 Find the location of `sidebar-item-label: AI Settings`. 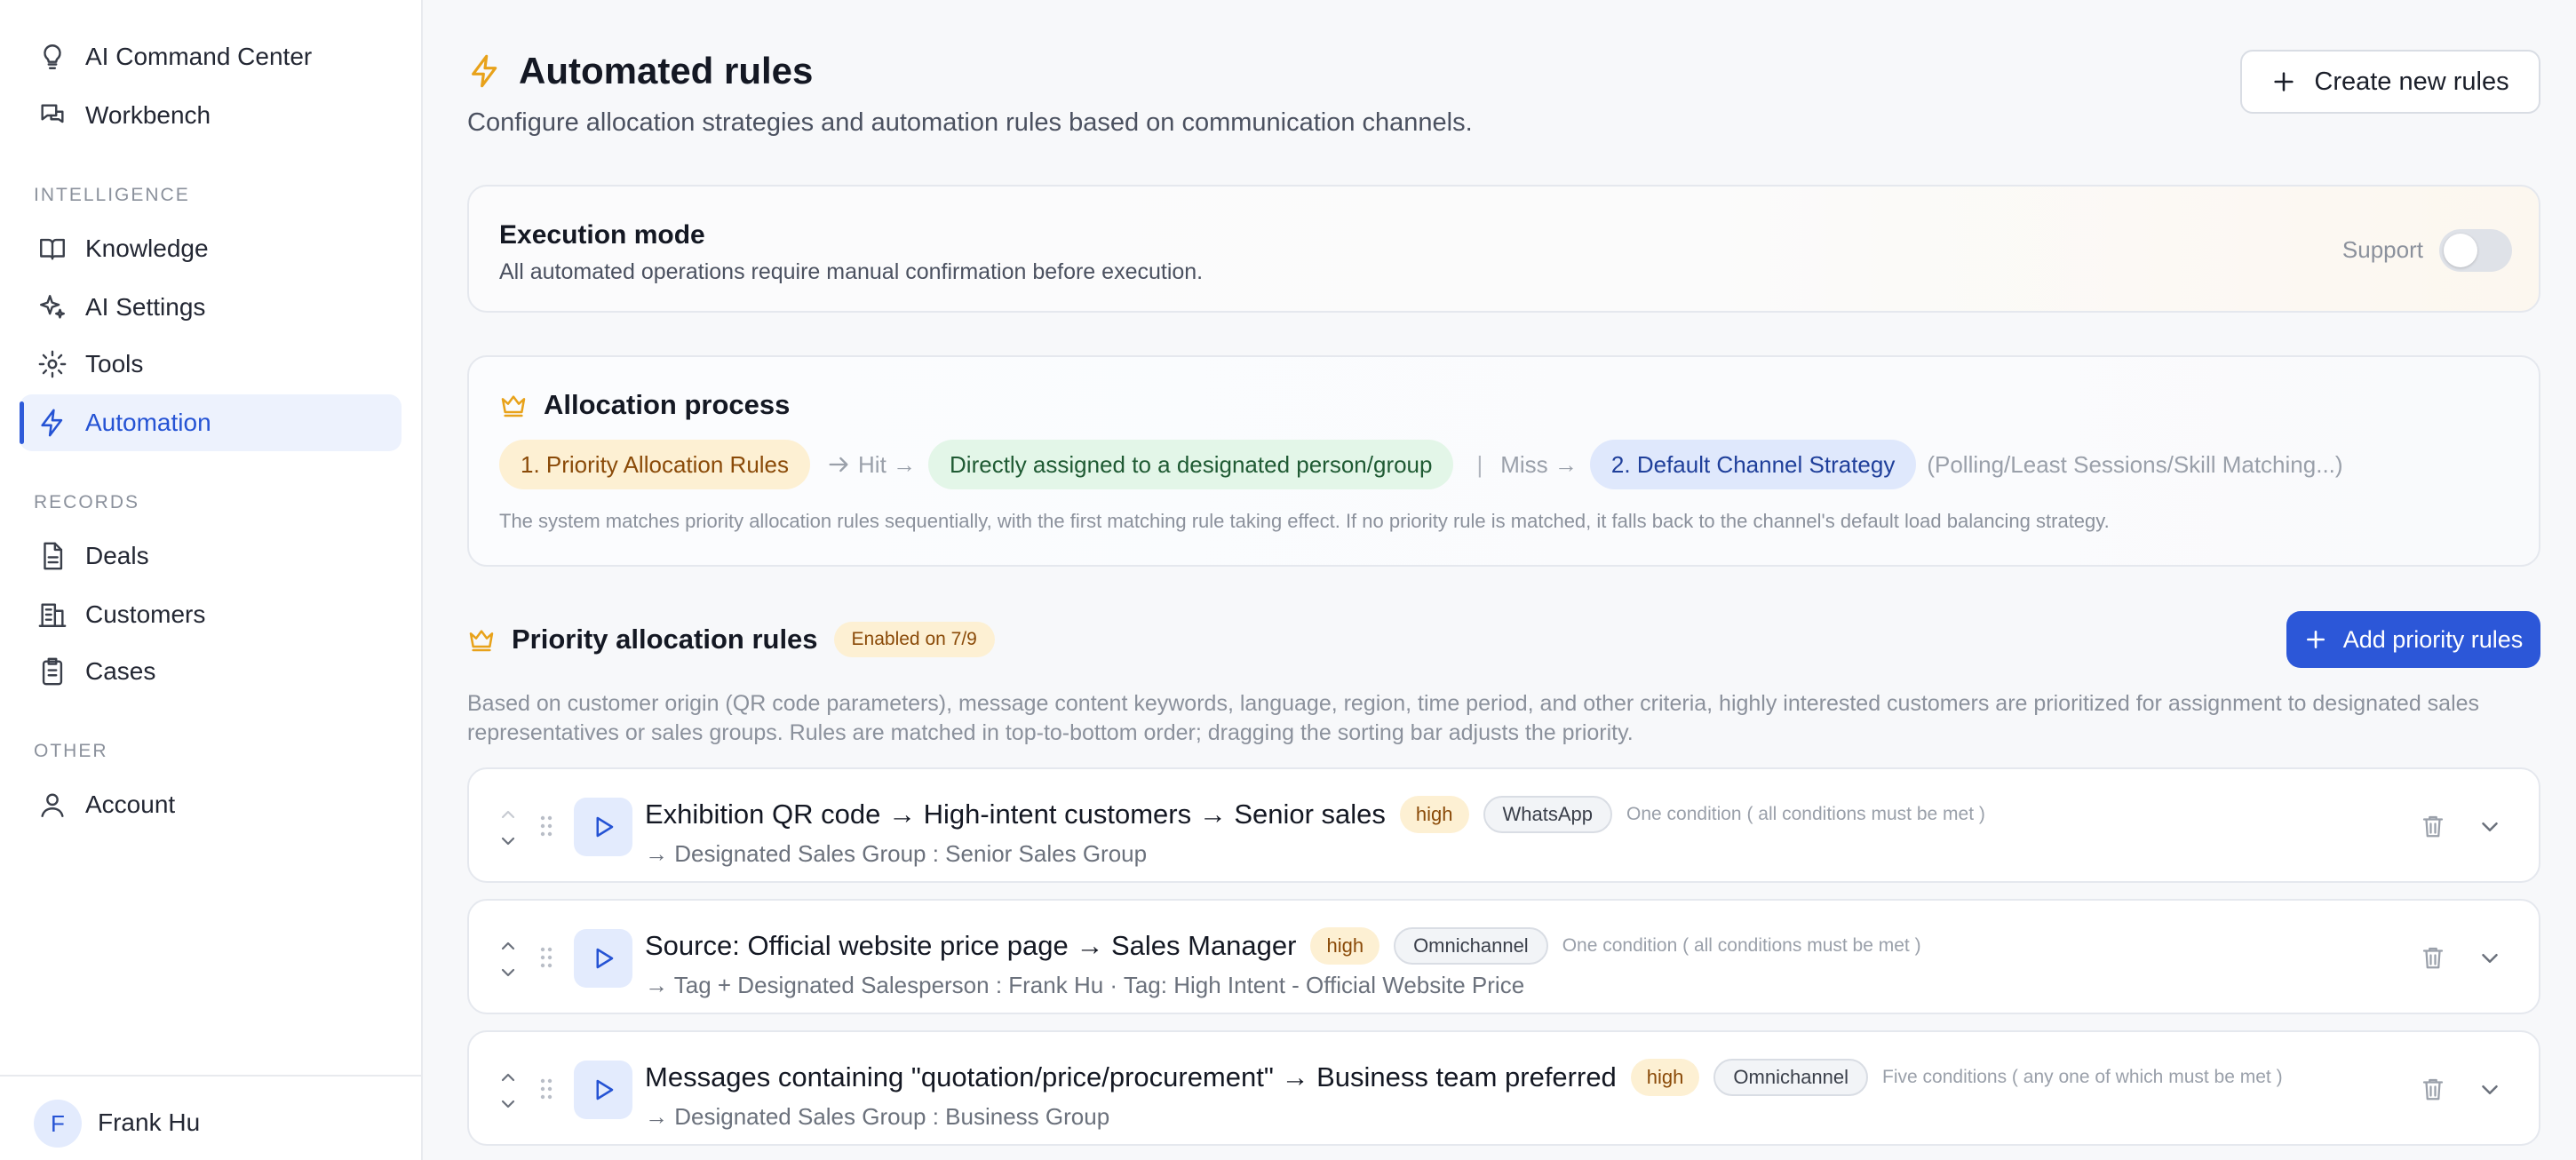

sidebar-item-label: AI Settings is located at coordinates (145, 307).